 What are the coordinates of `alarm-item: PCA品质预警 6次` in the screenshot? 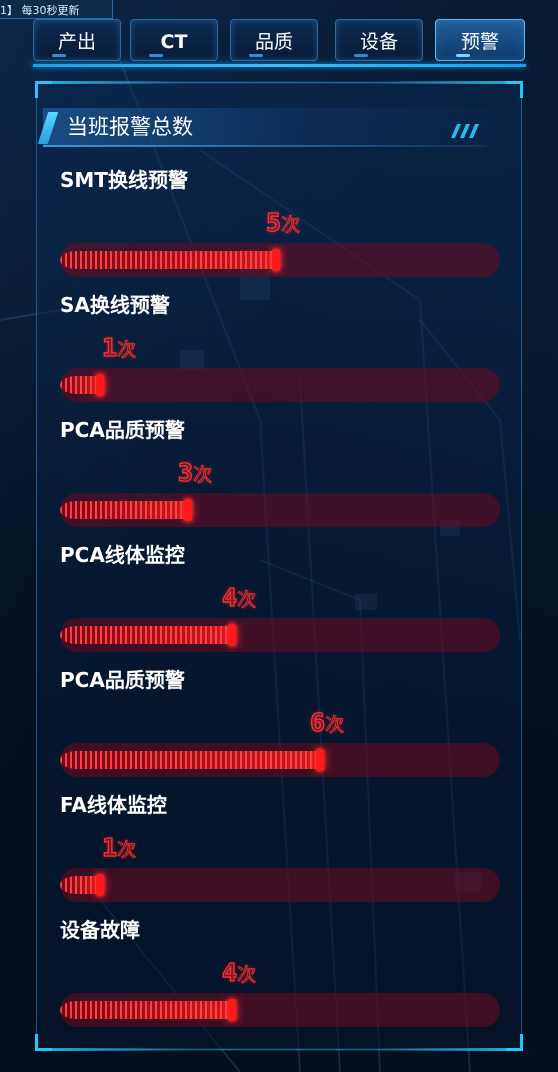 It's located at (280, 722).